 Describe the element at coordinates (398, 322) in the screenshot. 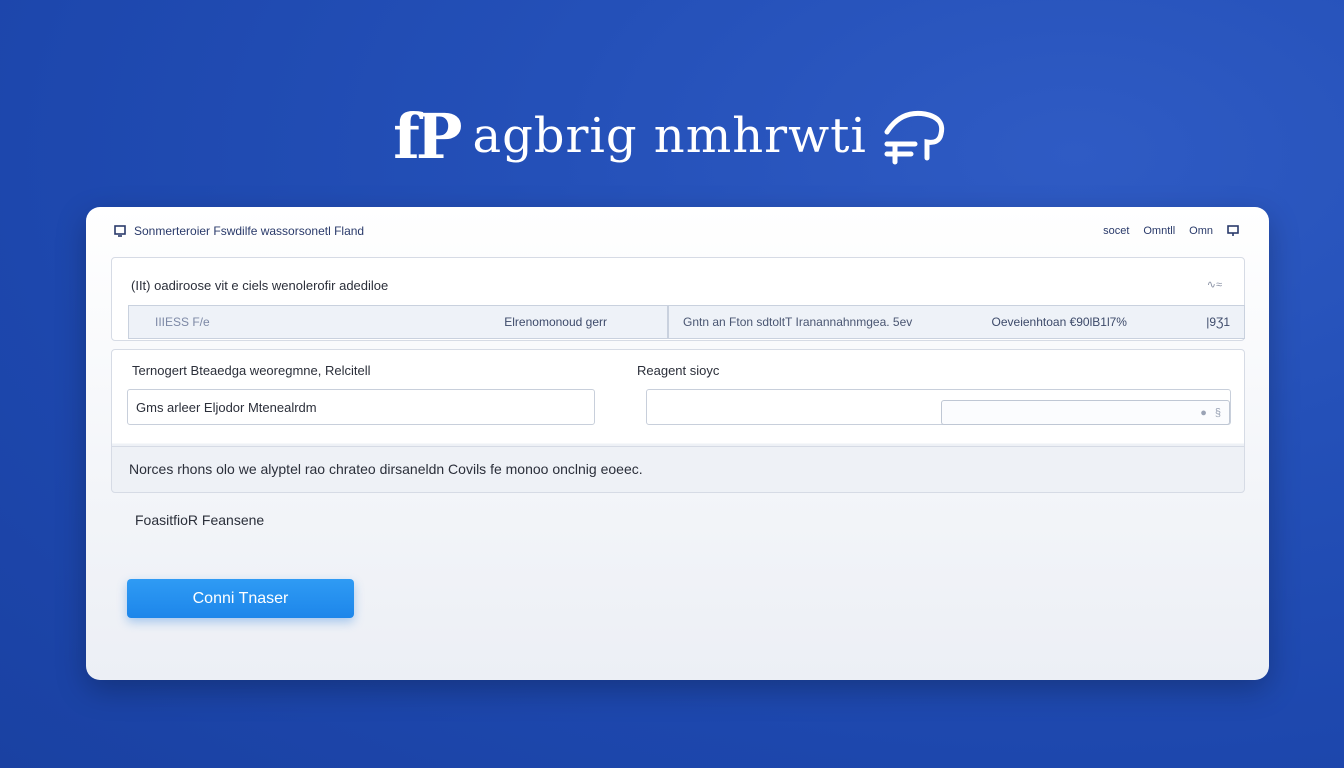

I see `summary-cell-left: IIIESS F/e Elrenomonoud gerr` at that location.